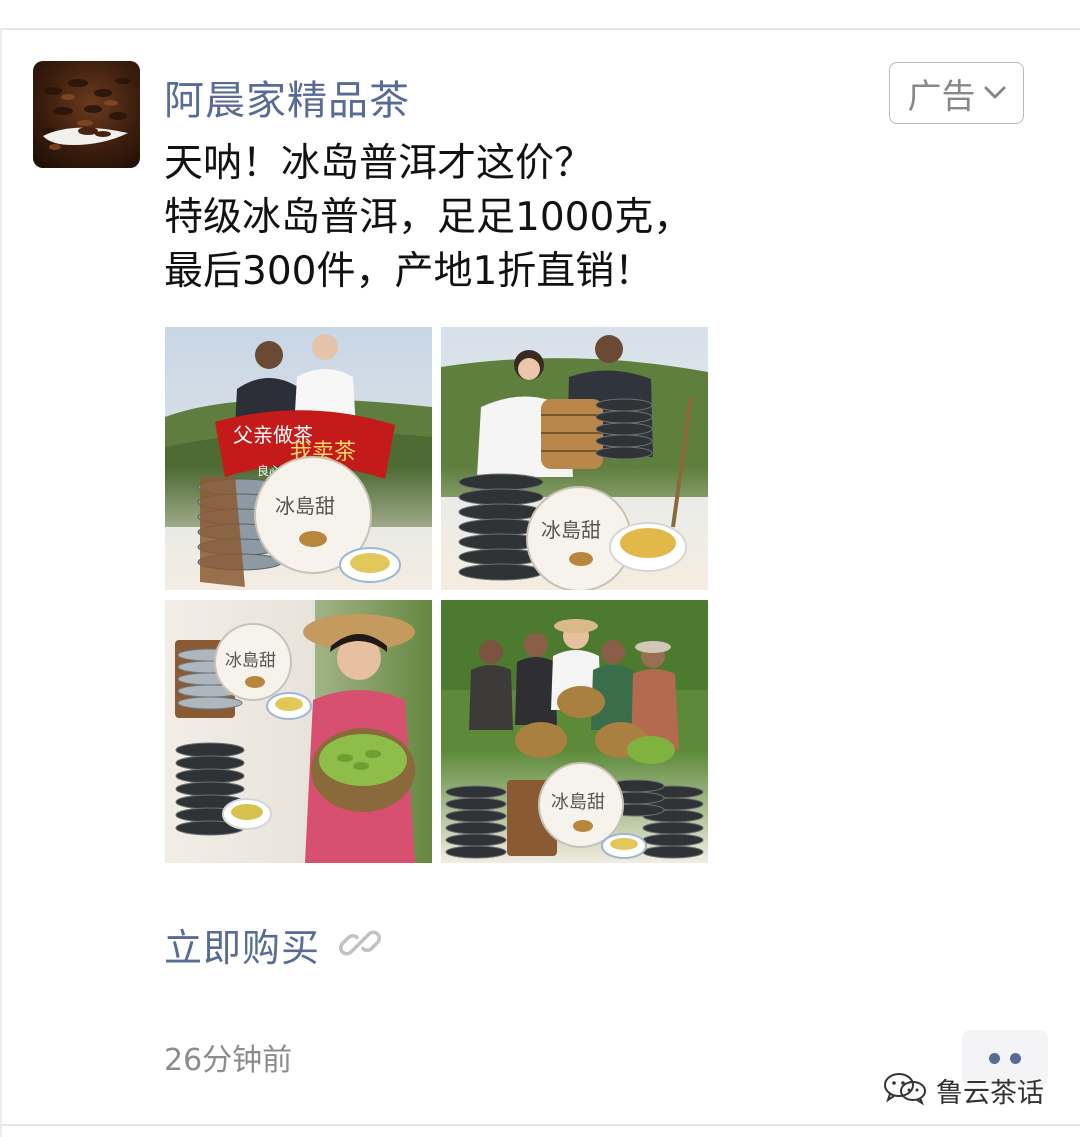 This screenshot has height=1137, width=1080. Describe the element at coordinates (86, 114) in the screenshot. I see `account-avatar` at that location.